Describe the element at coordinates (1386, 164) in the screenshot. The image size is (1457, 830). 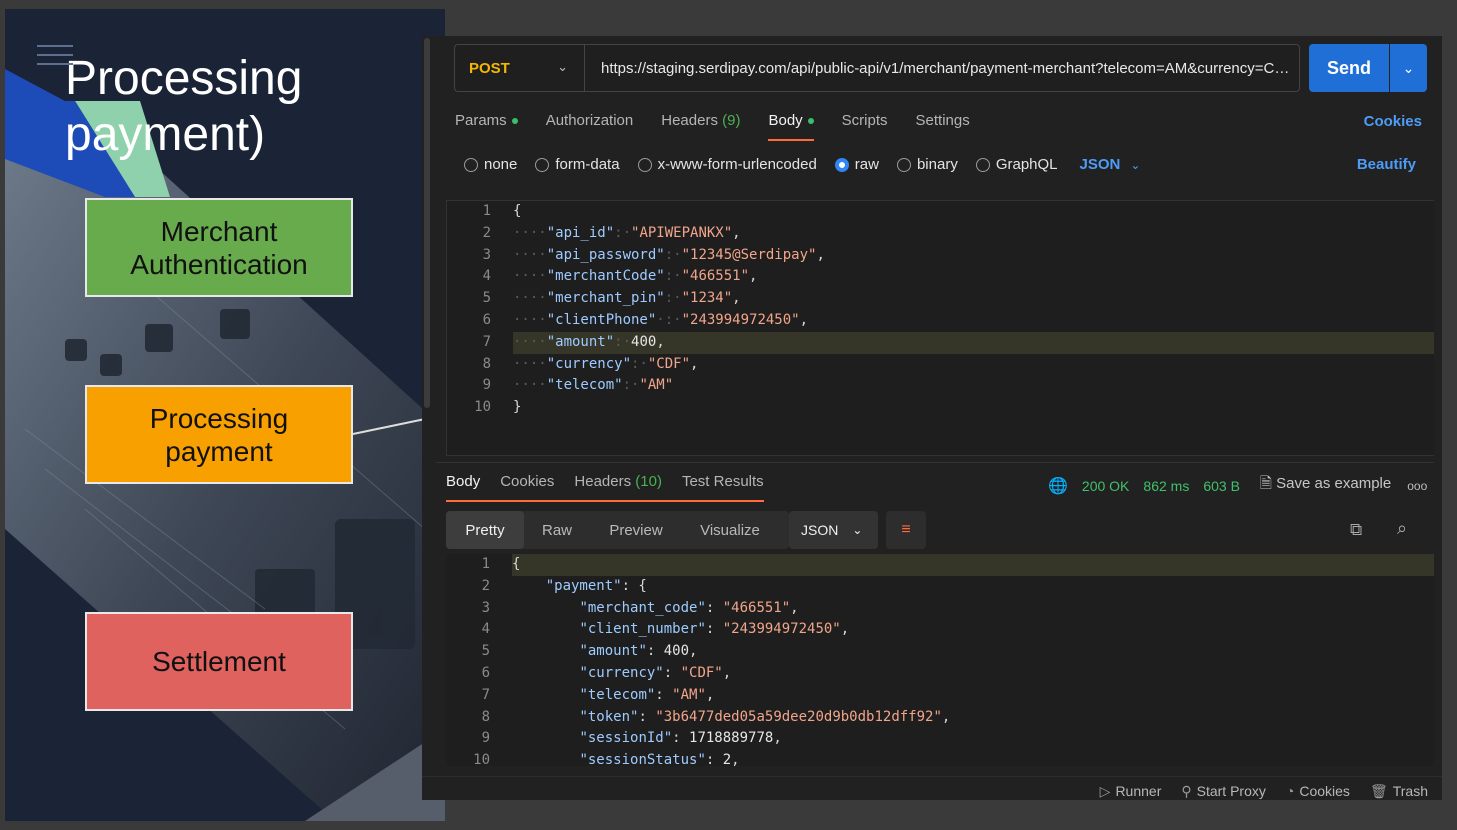
I see `beautify-button: Beautify` at that location.